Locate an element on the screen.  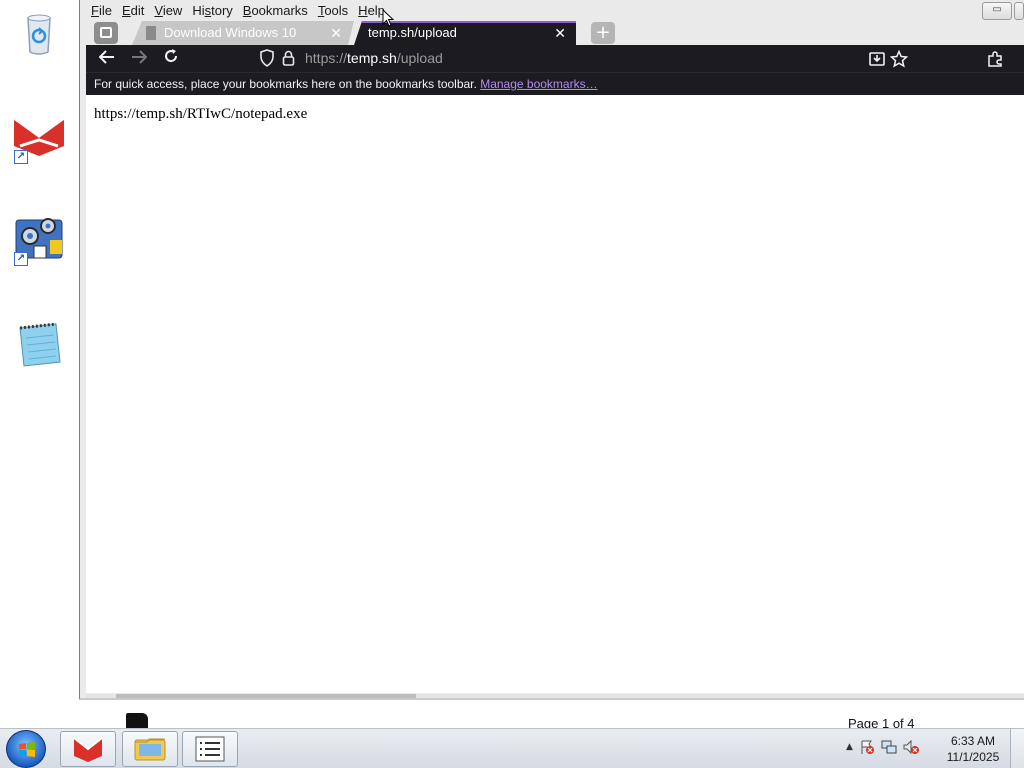
forward-arrow-icon is located at coordinates (140, 57).